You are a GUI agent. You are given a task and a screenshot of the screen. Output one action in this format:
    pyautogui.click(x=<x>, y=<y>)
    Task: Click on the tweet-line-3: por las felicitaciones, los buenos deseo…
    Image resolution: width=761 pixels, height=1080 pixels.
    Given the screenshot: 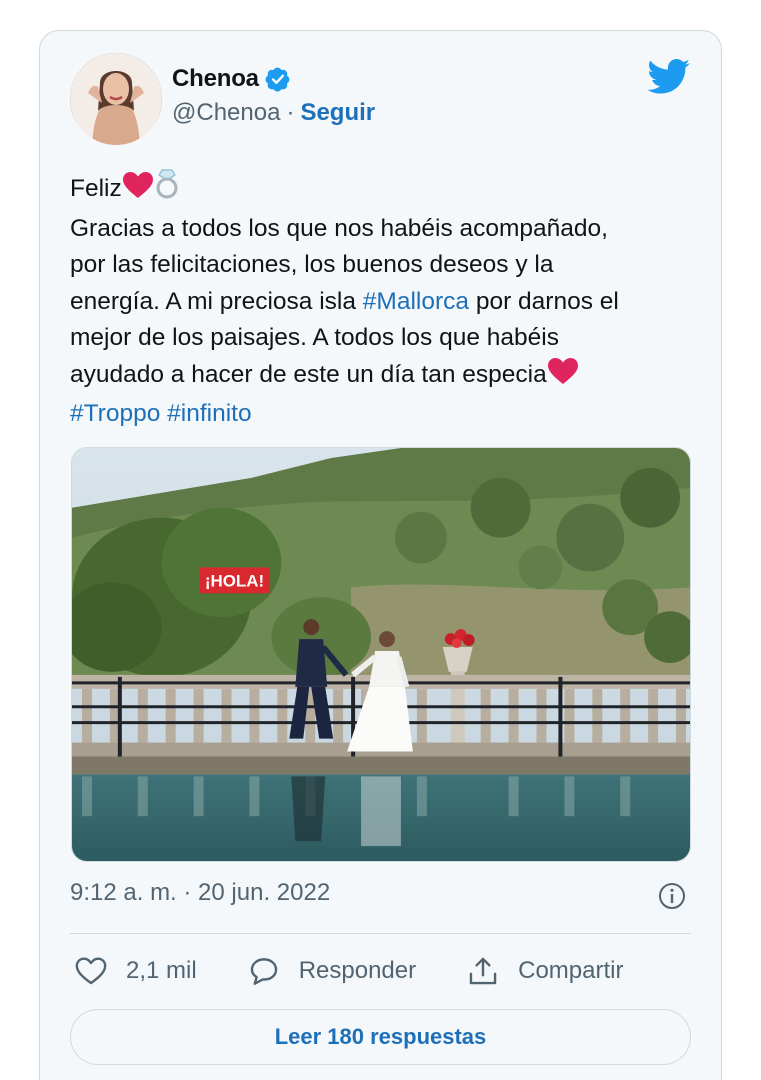 What is the action you would take?
    pyautogui.click(x=312, y=264)
    